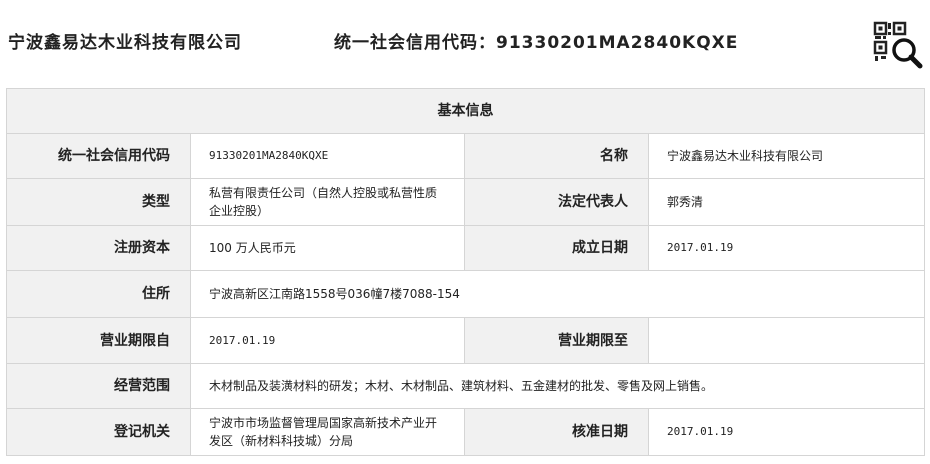  Describe the element at coordinates (556, 248) in the screenshot. I see `label-established: 成立日期` at that location.